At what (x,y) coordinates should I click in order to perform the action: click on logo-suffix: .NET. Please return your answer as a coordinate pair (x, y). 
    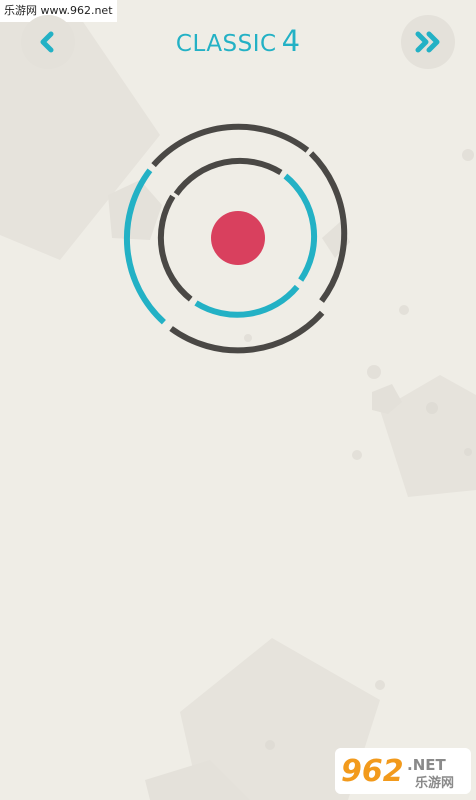
    Looking at the image, I should click on (426, 765).